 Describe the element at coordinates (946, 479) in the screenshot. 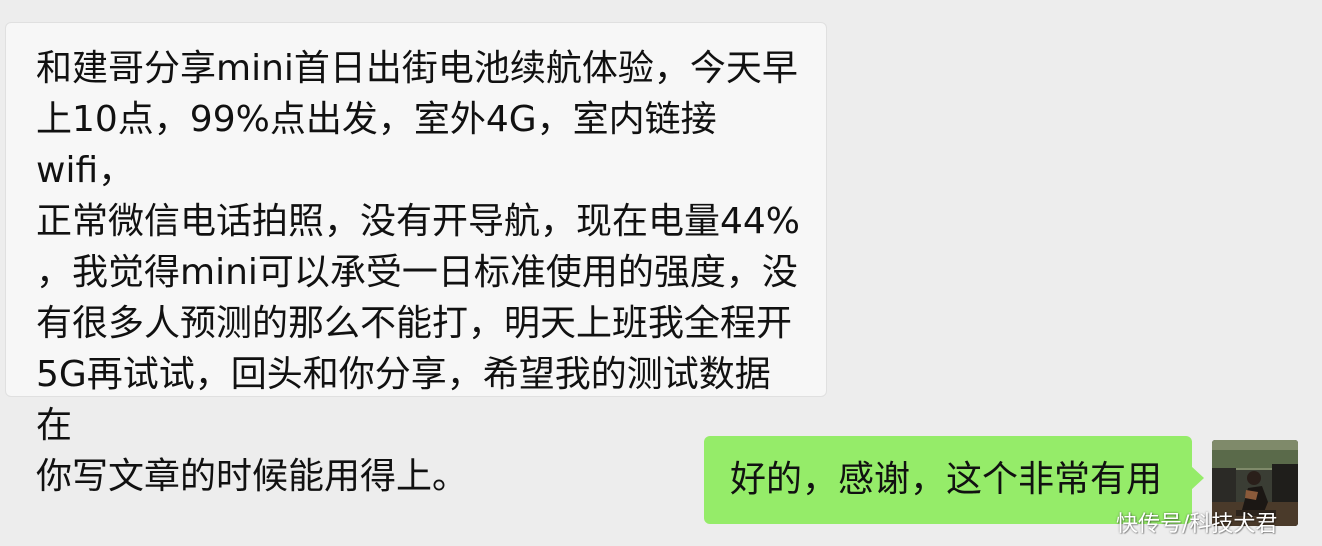

I see `outgoing-message-text: 好的，感谢，这个非常有用` at that location.